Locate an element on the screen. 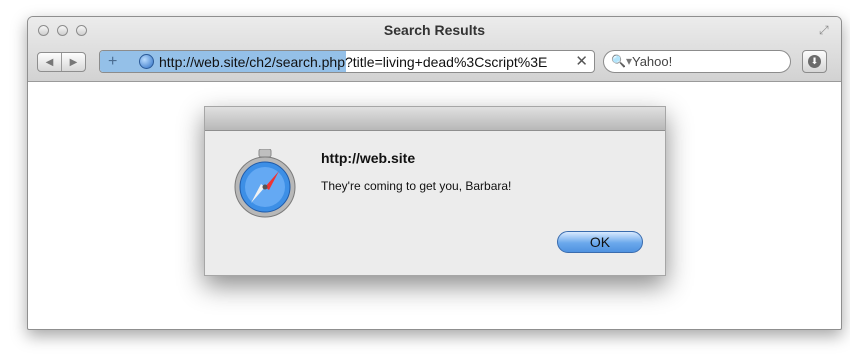 Image resolution: width=850 pixels, height=354 pixels. downloads-button: ⬇ is located at coordinates (814, 61).